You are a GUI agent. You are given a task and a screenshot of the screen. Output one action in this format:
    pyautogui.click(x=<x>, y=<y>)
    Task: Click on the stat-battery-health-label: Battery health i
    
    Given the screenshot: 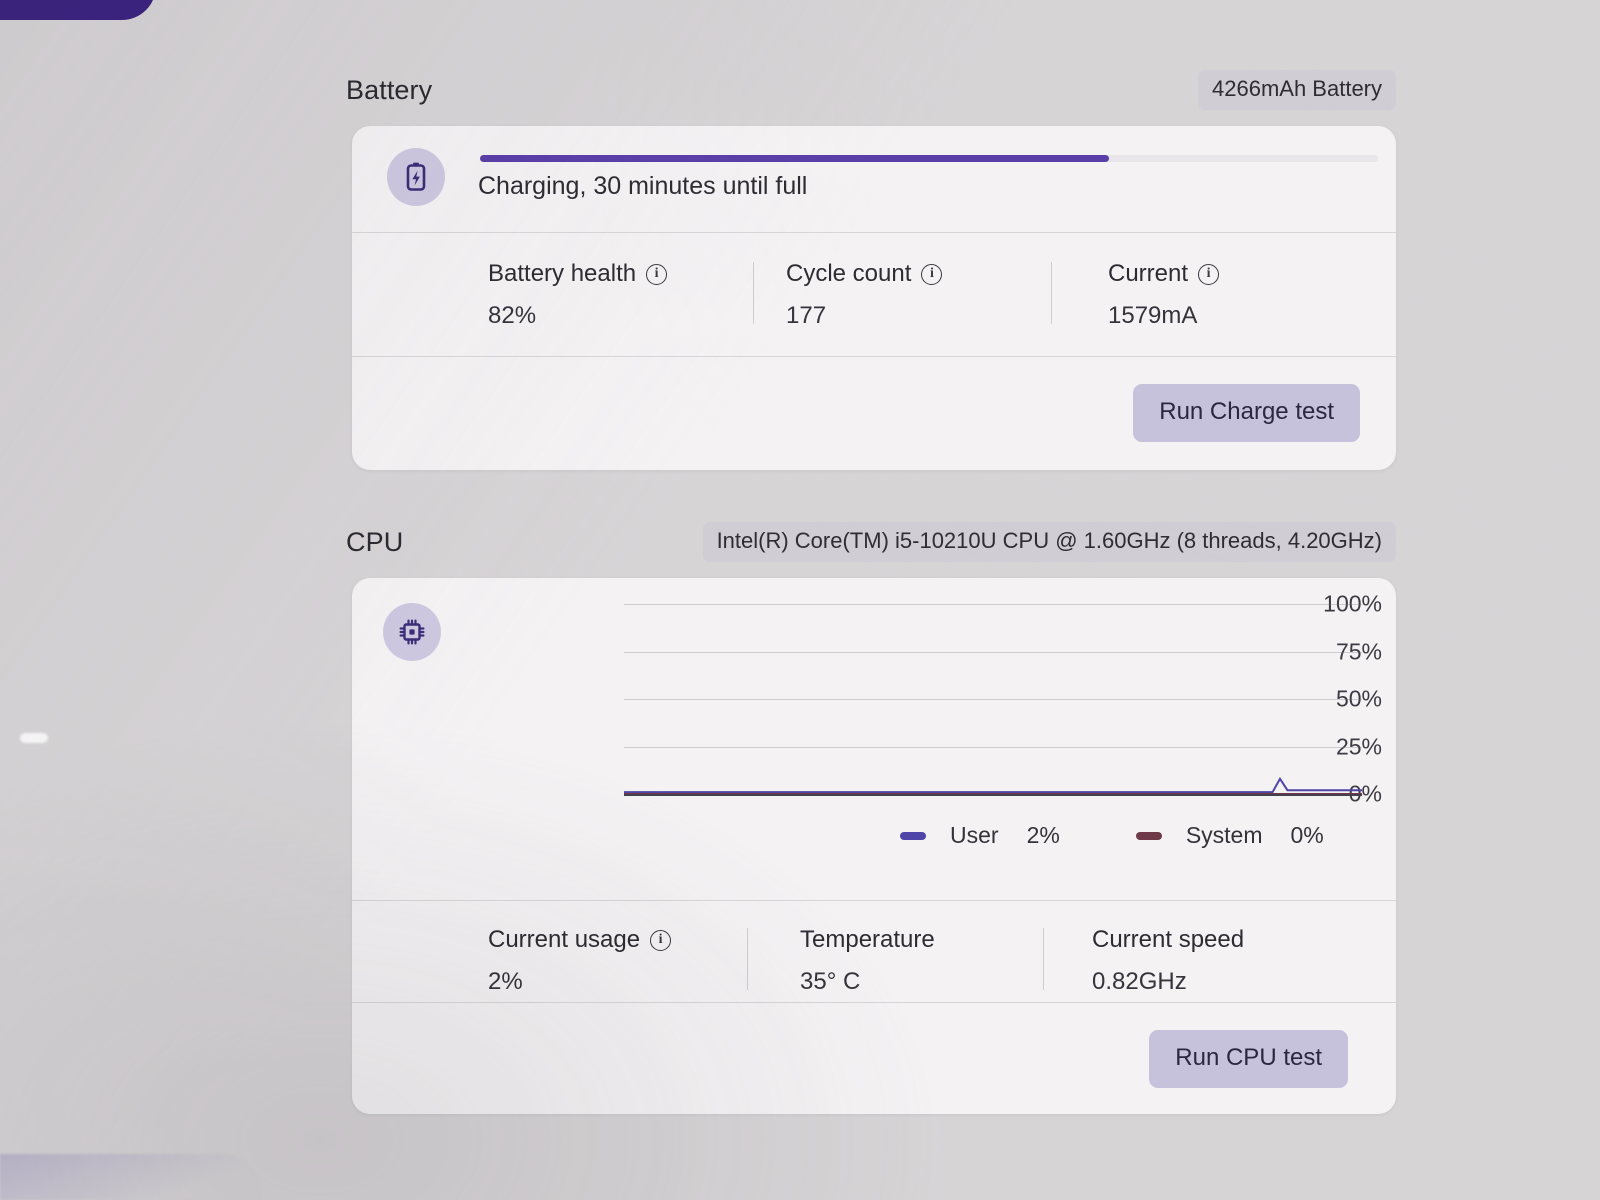 What is the action you would take?
    pyautogui.click(x=621, y=274)
    